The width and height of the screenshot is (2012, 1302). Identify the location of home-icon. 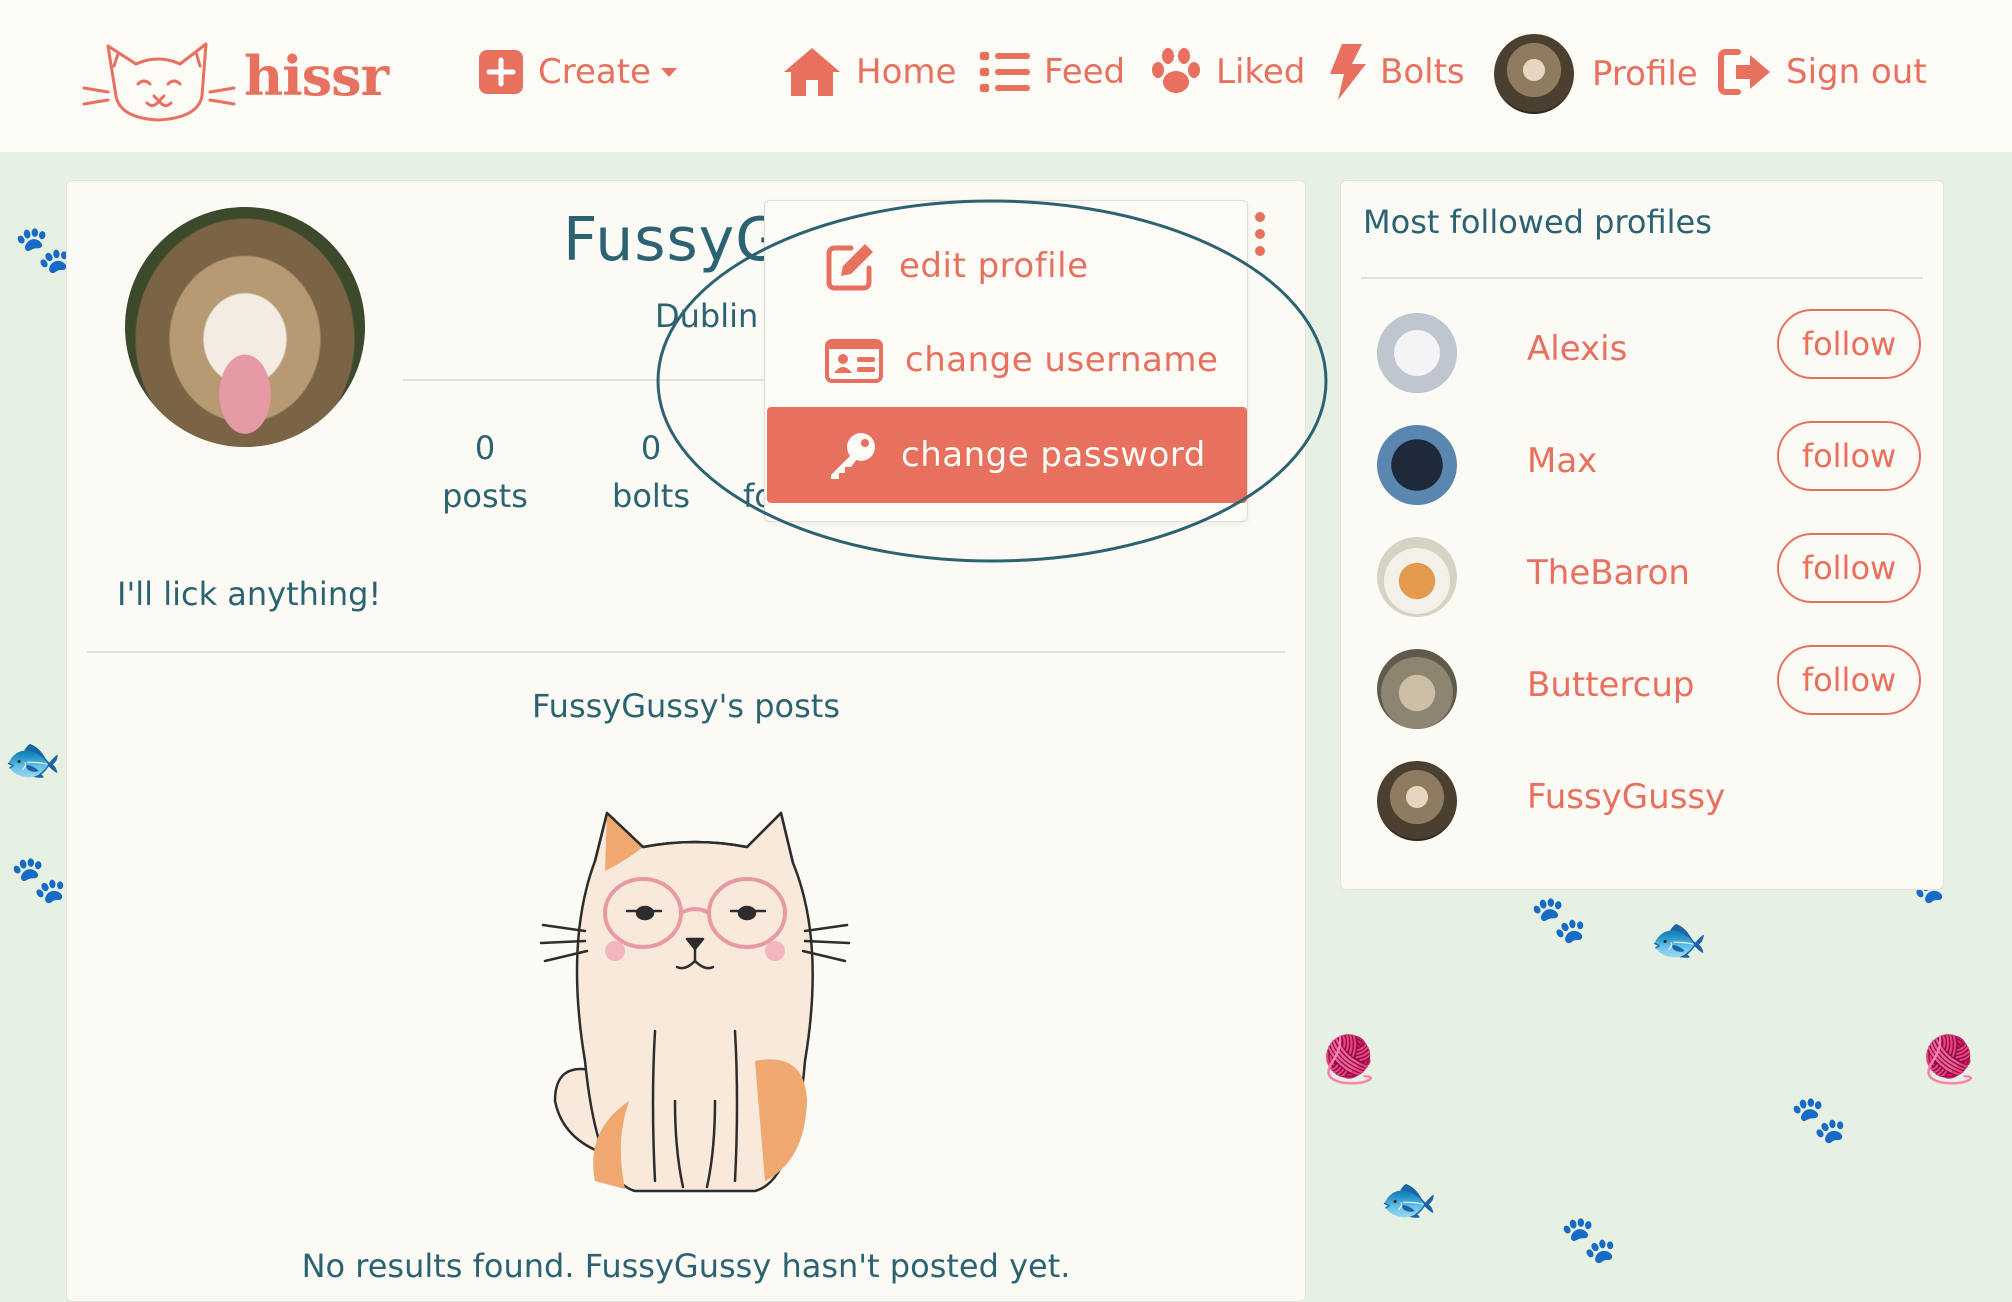
(812, 72).